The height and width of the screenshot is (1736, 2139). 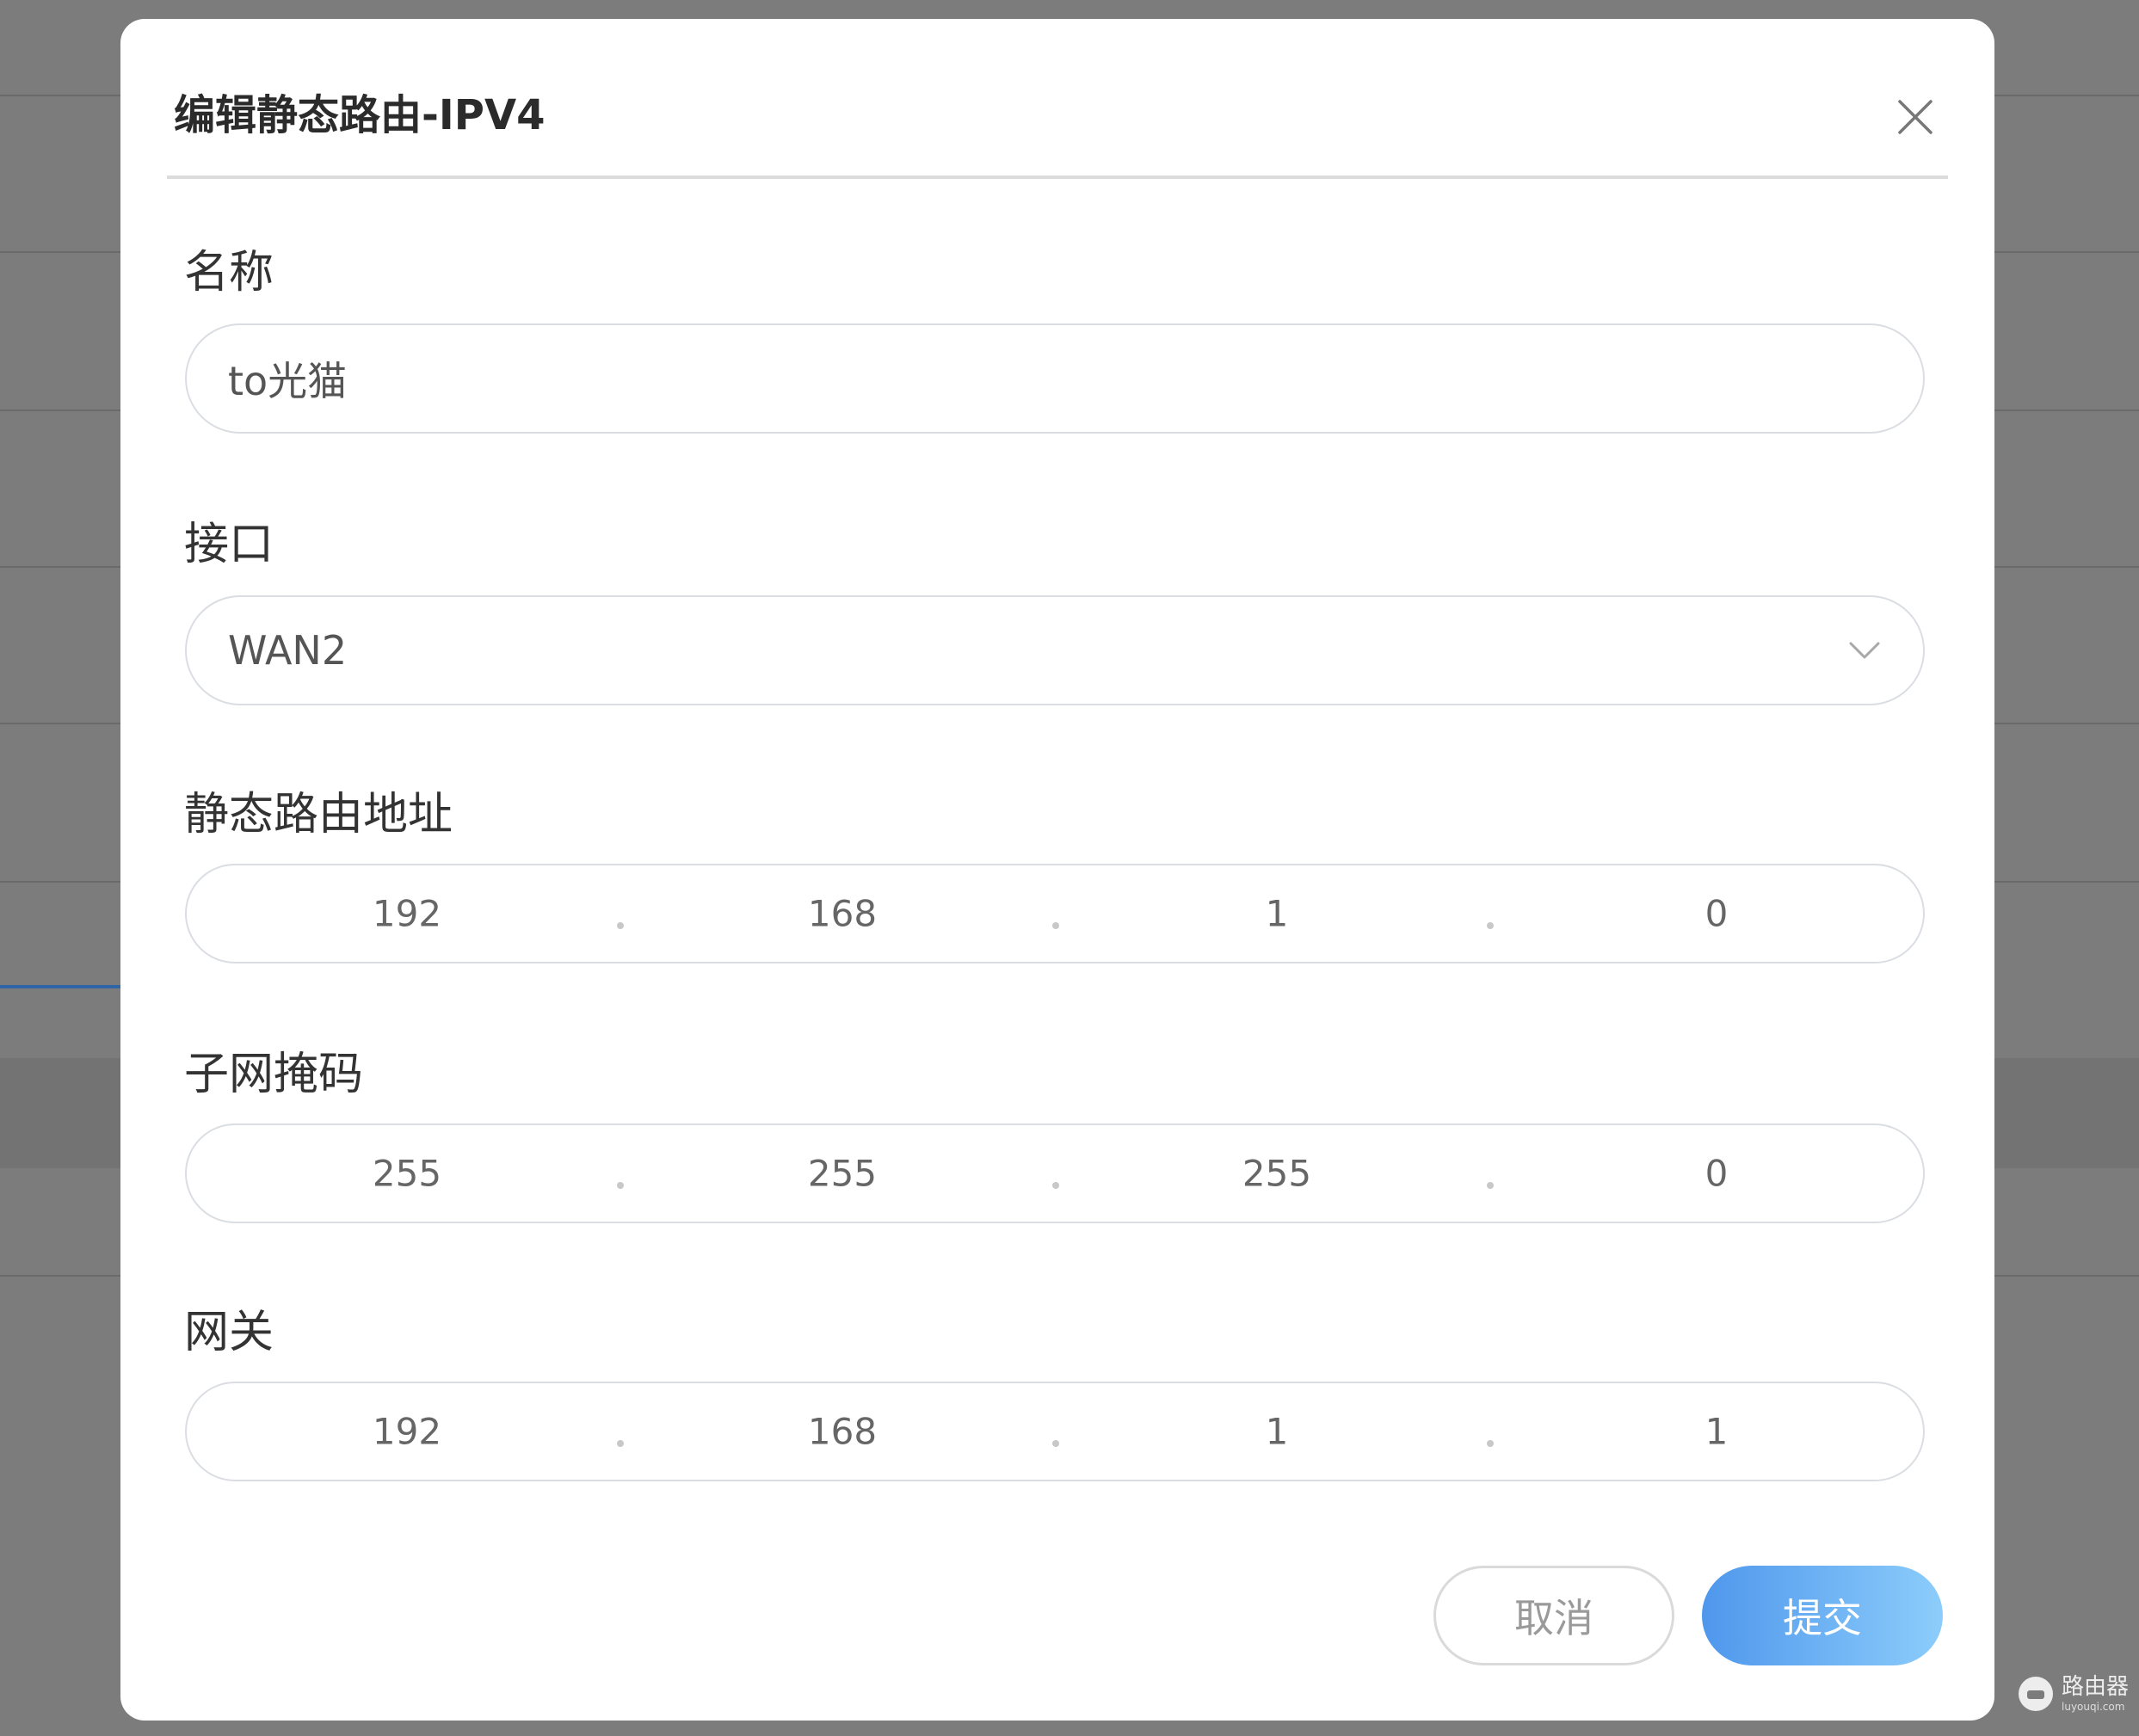 What do you see at coordinates (1055, 1431) in the screenshot?
I see `gateway-input: 192 168 1 1` at bounding box center [1055, 1431].